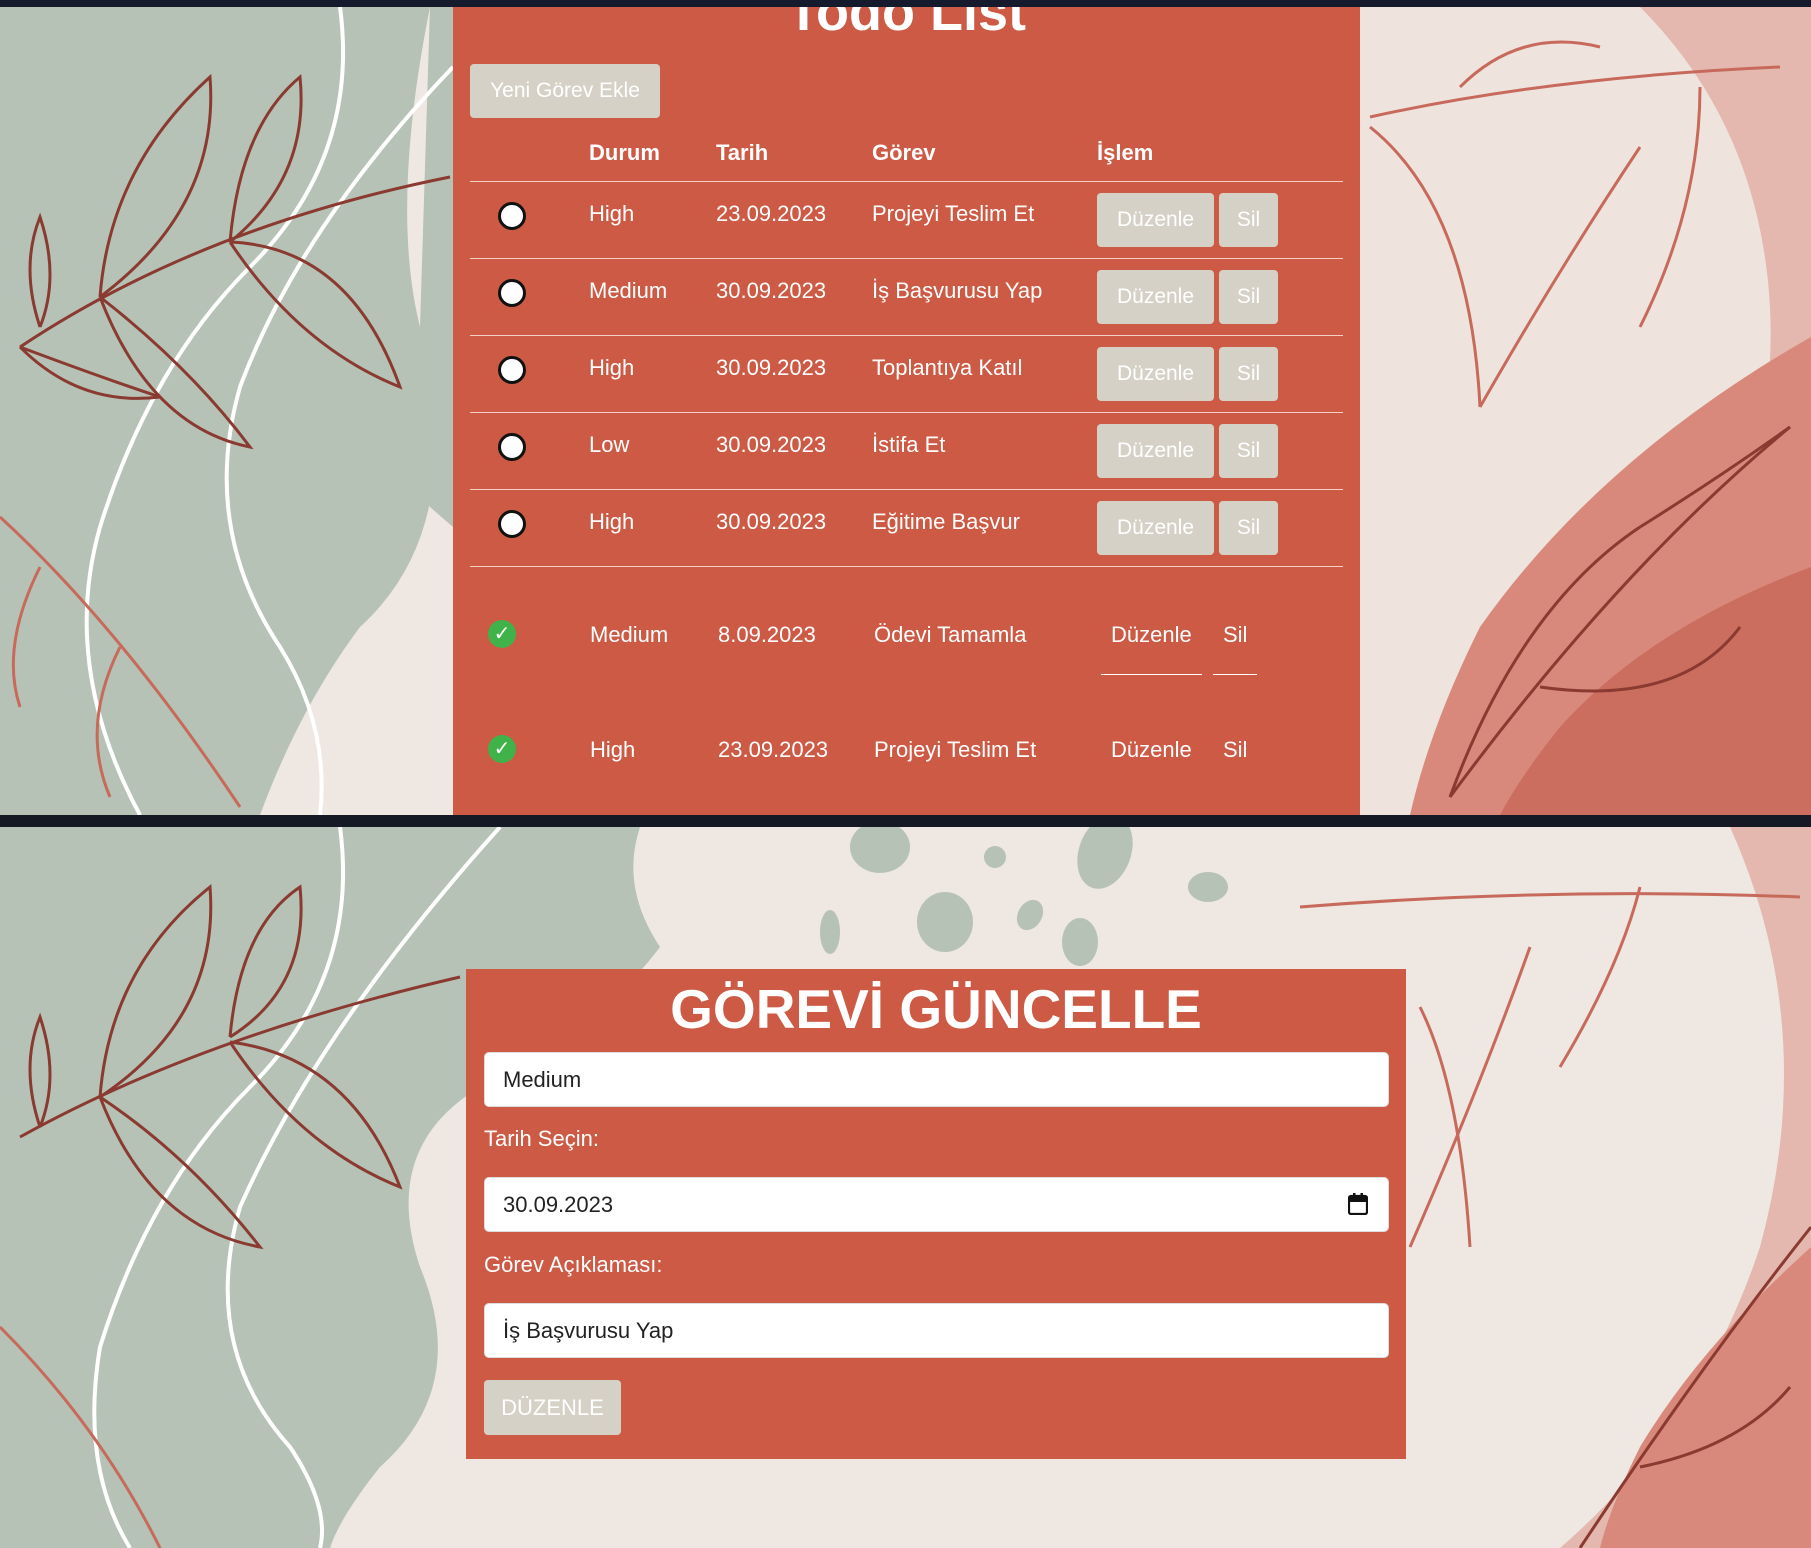  Describe the element at coordinates (529, 153) in the screenshot. I see `header-checkbox-col` at that location.